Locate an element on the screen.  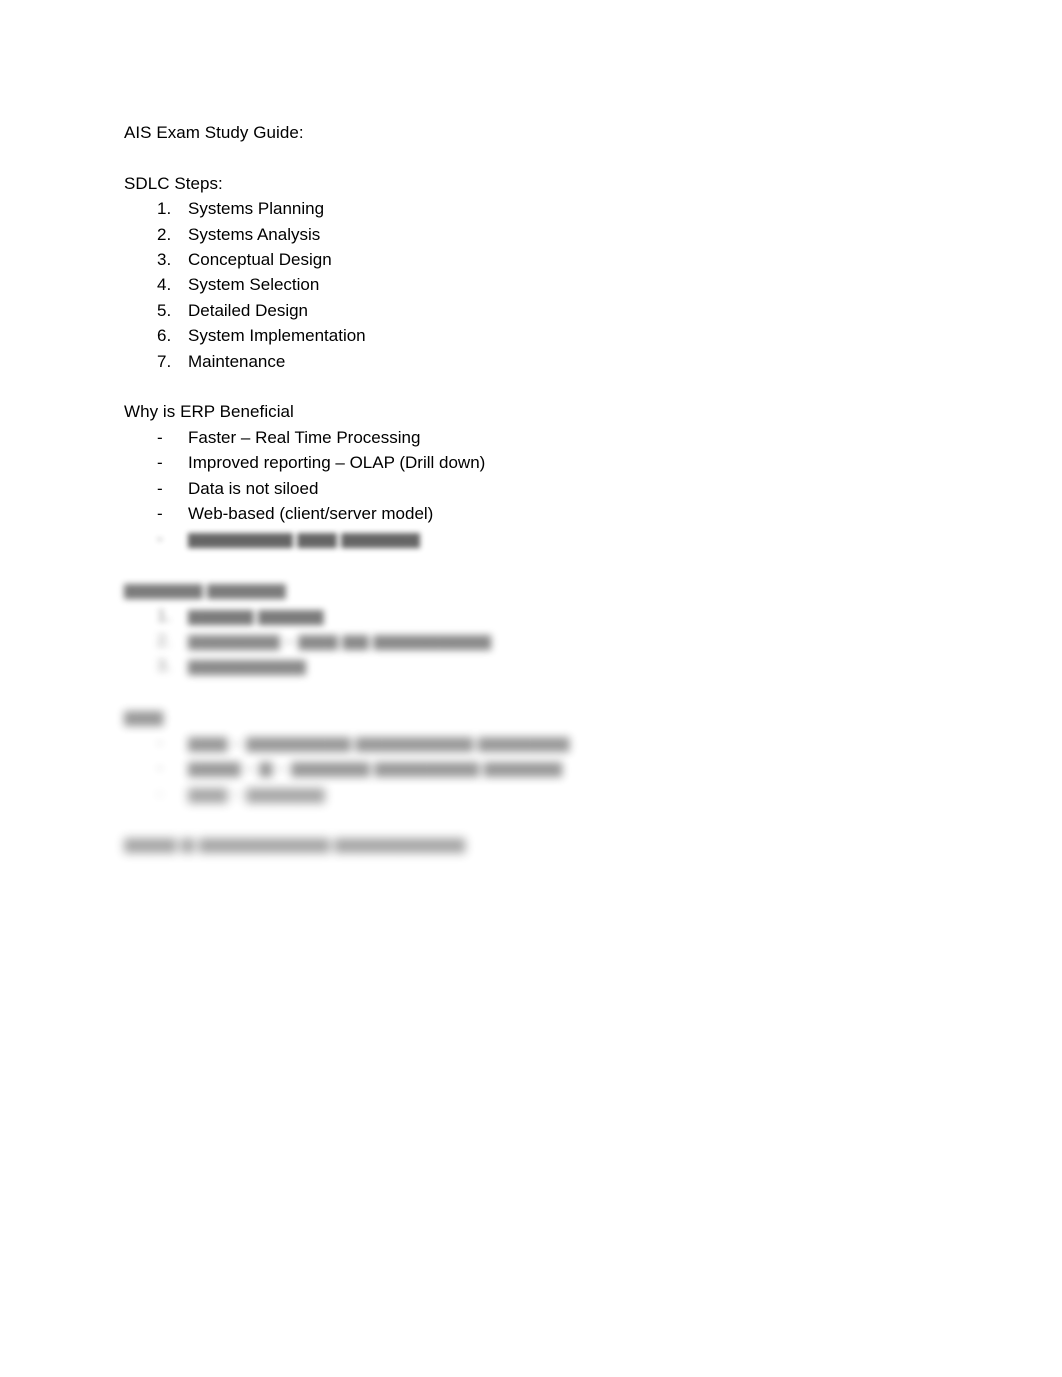
list-item: - Web-based (client/server model) is located at coordinates (534, 513).